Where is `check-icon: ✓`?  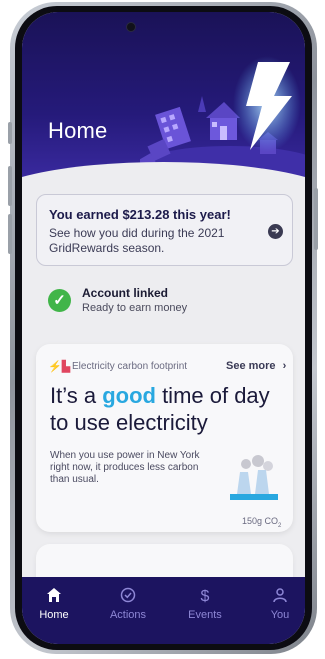 check-icon: ✓ is located at coordinates (59, 300).